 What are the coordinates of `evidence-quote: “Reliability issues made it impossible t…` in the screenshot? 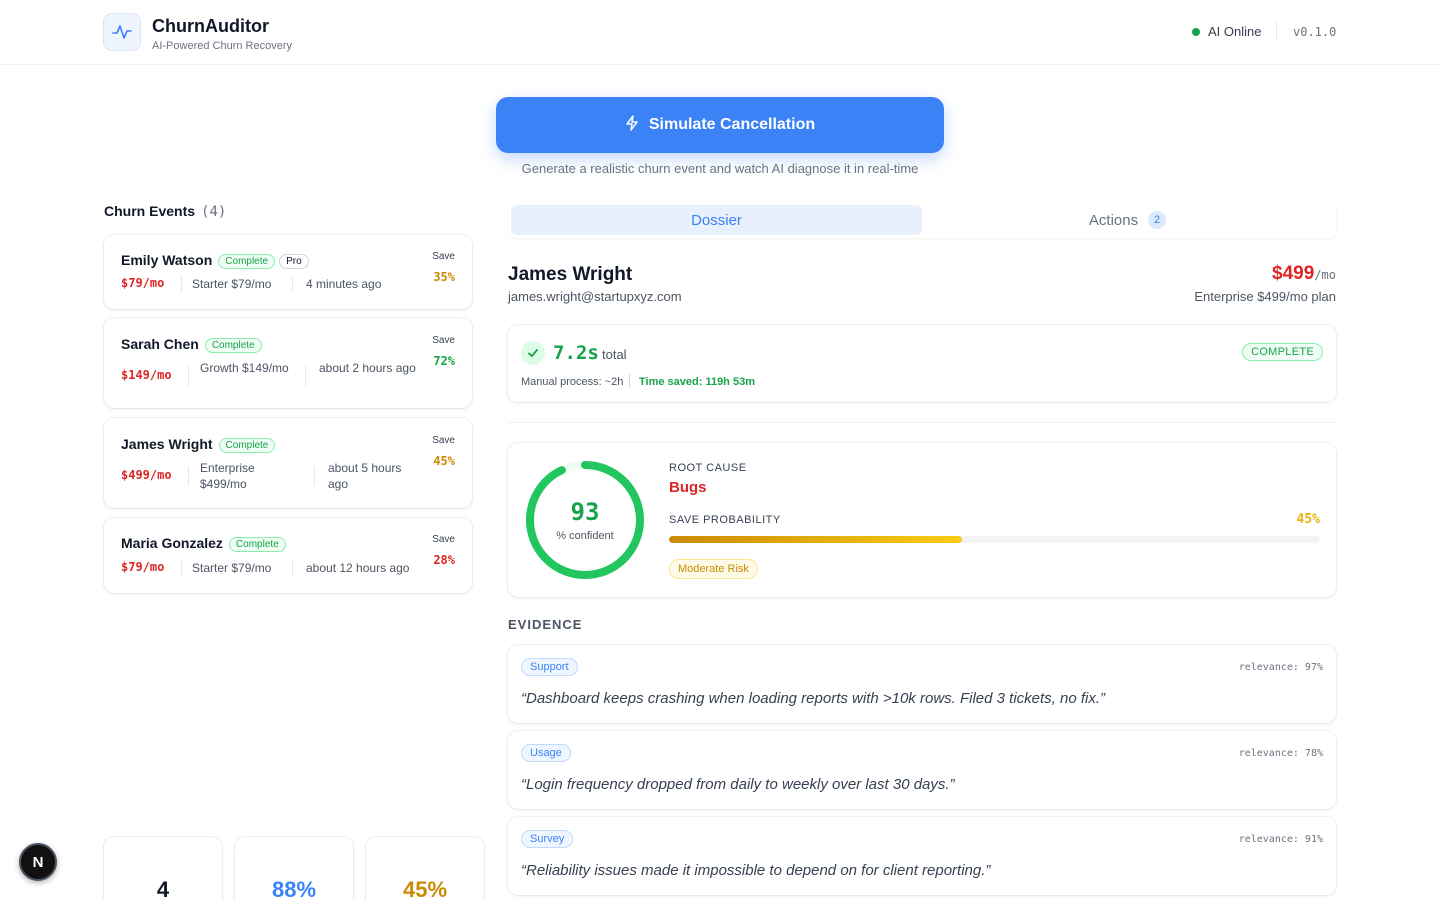 It's located at (756, 870).